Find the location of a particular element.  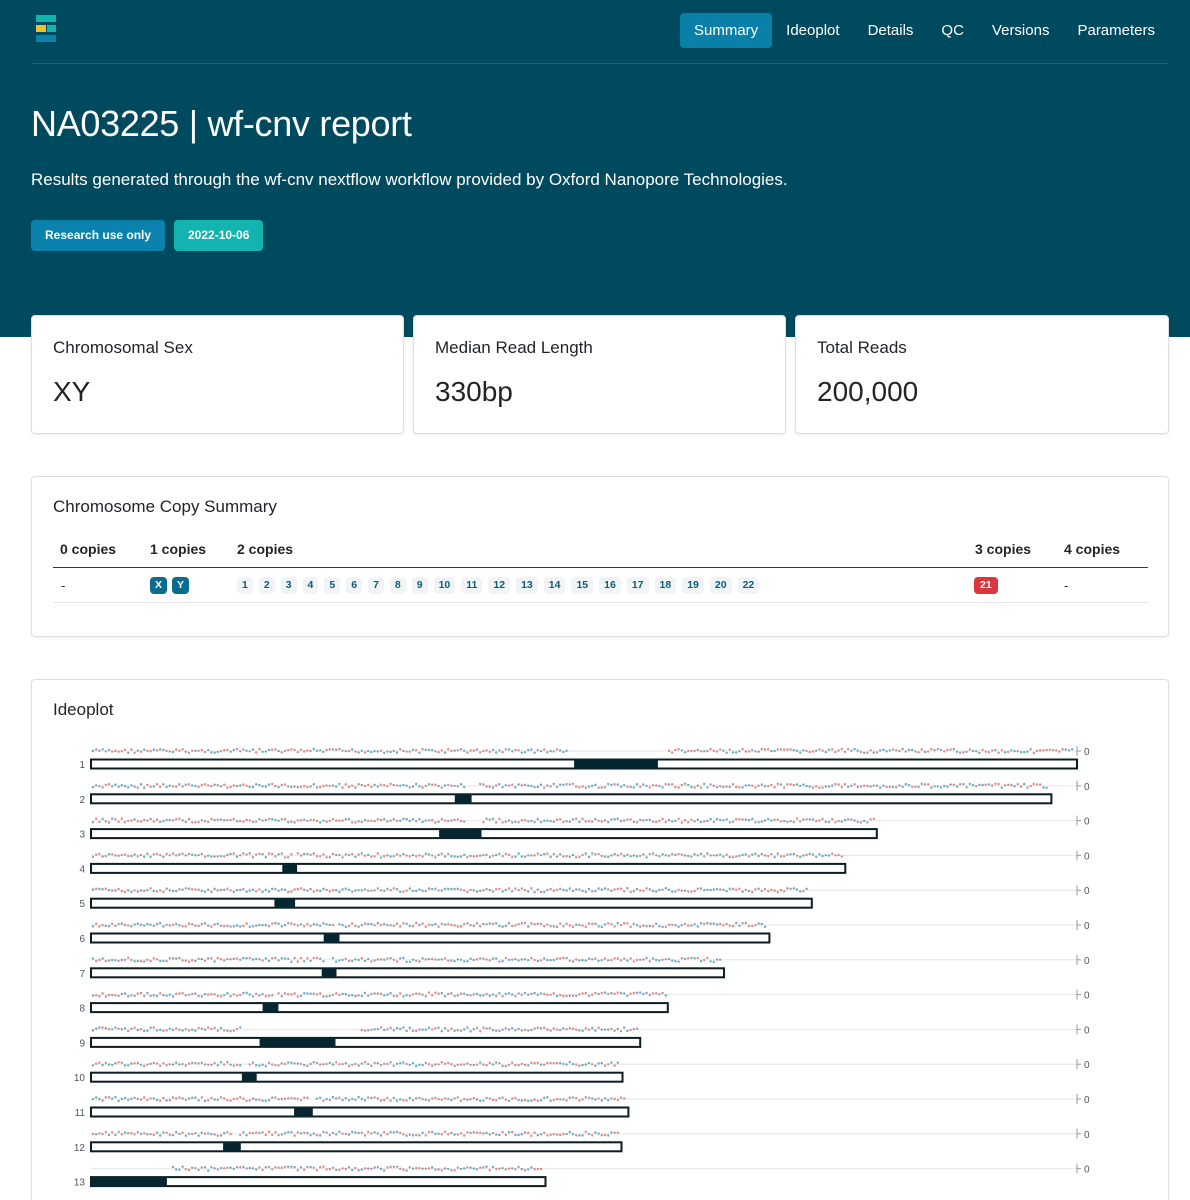

centromere-block is located at coordinates (297, 1042).